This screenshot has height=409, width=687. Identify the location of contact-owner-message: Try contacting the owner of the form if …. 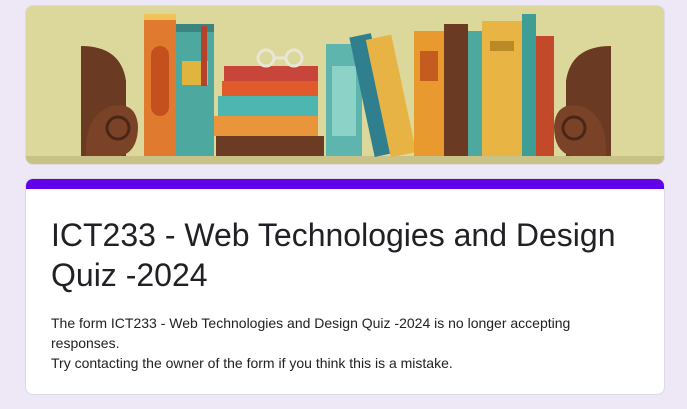
(252, 363).